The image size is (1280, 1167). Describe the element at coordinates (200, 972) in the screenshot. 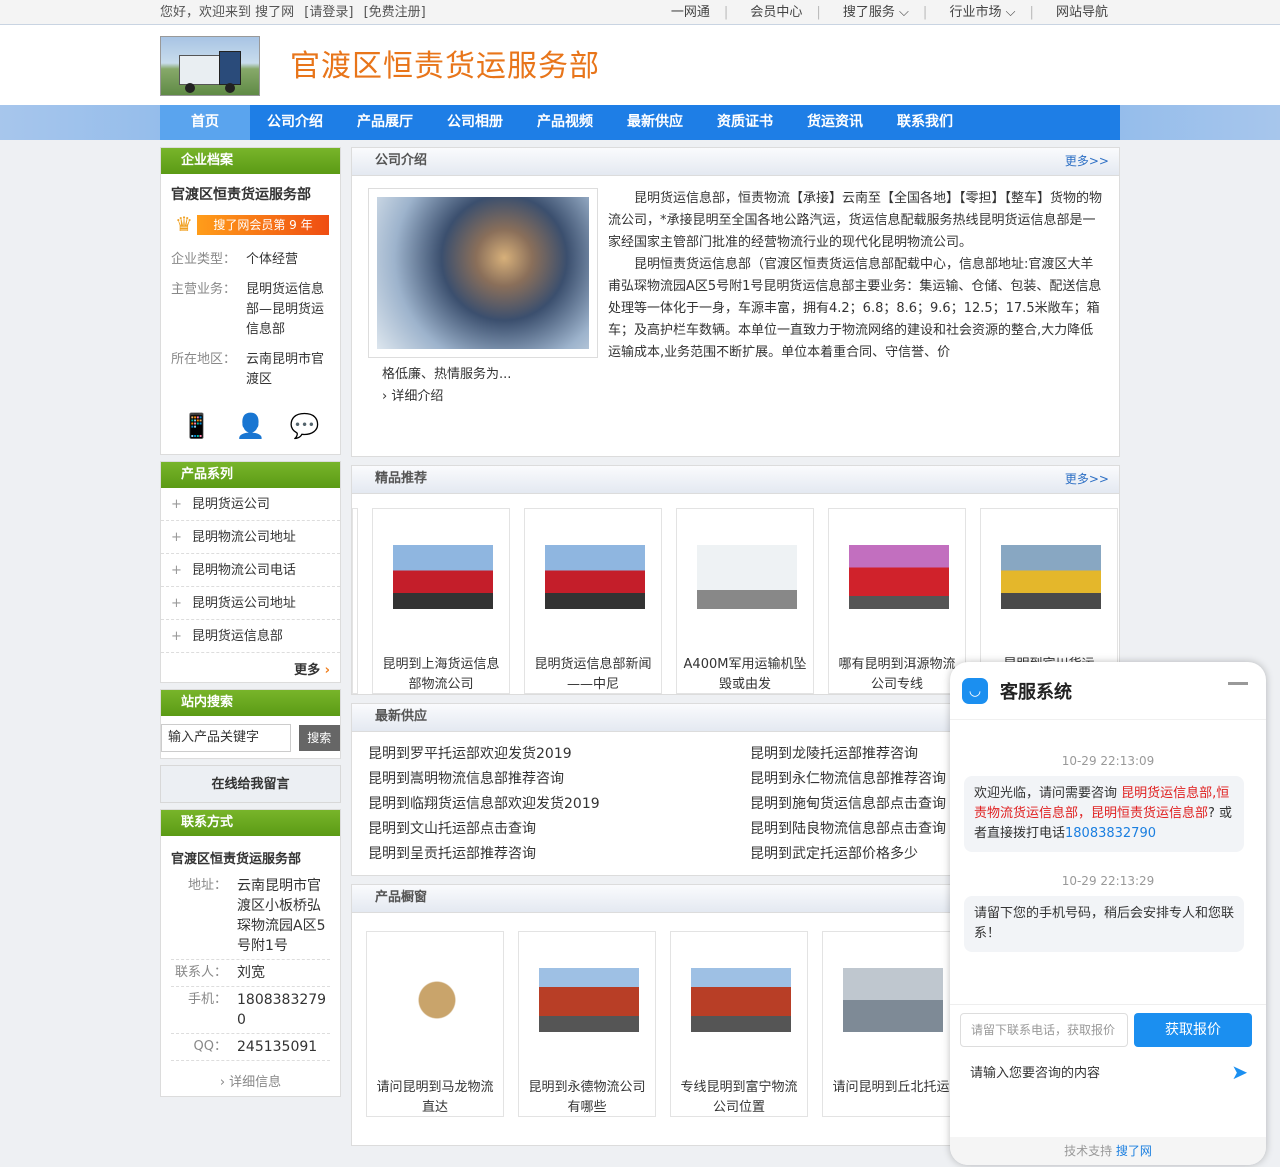

I see `person-label: 联系人：` at that location.